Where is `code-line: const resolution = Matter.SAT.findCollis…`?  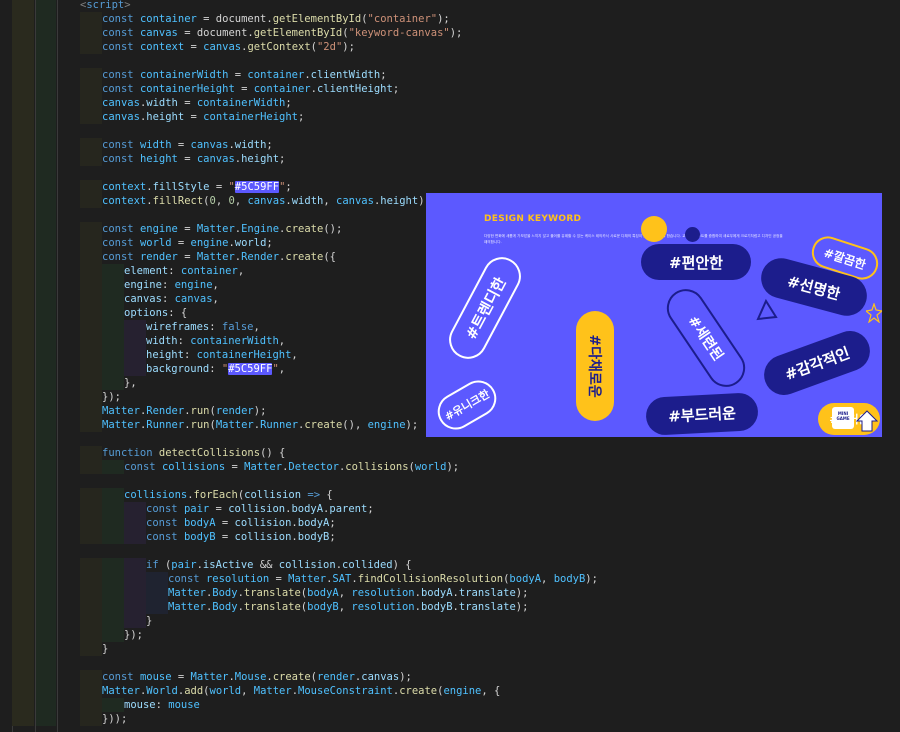
code-line: const resolution = Matter.SAT.findCollis… is located at coordinates (450, 579).